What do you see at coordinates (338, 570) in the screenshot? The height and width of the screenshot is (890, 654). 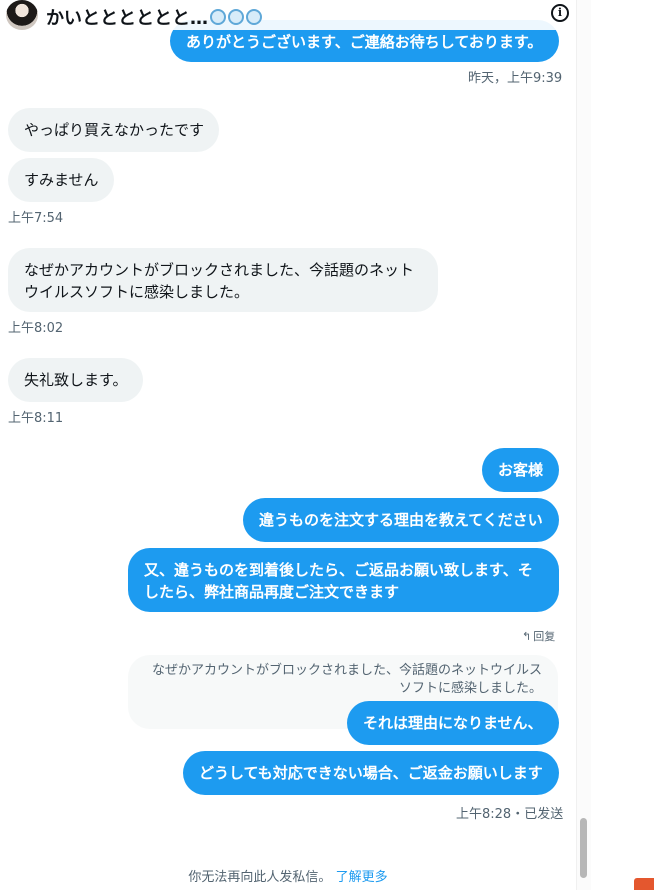 I see `message-text-line: 又、違うものを到着後したら、ご返品お願い致します、そ` at bounding box center [338, 570].